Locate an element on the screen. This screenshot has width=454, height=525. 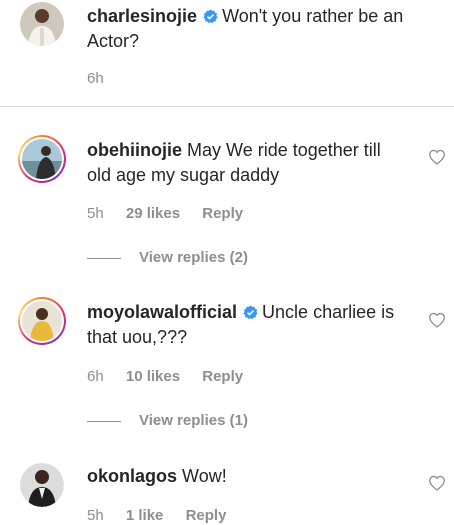
comment-time: 6h is located at coordinates (95, 376).